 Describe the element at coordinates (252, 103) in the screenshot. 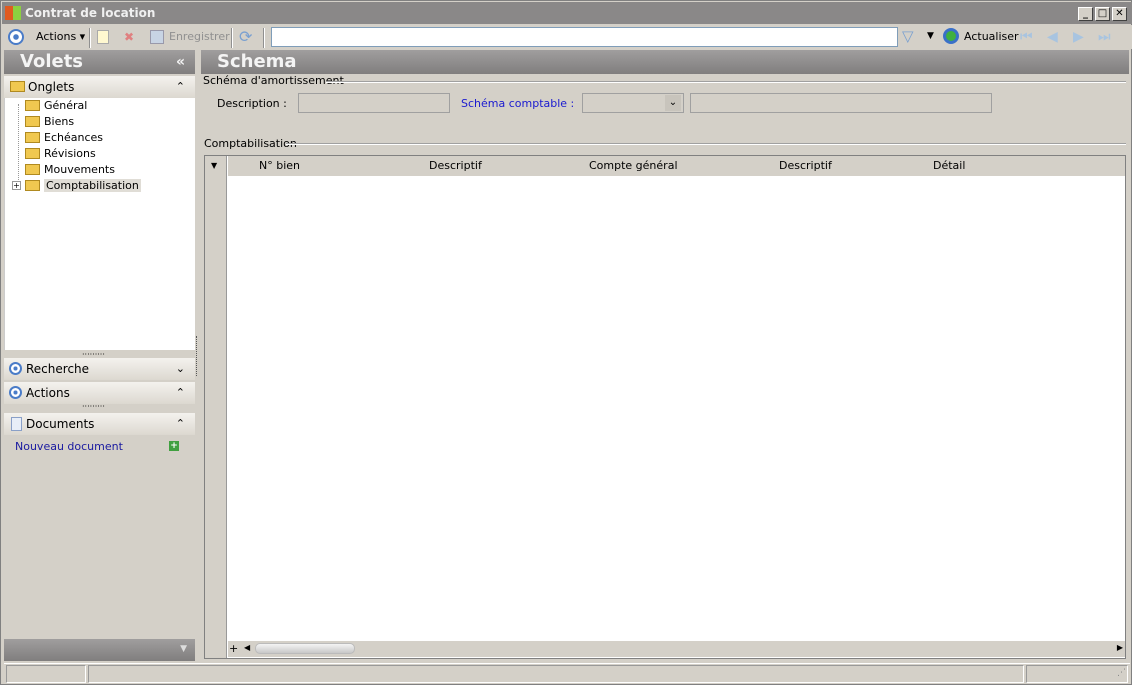

I see `description-label: Description :` at that location.